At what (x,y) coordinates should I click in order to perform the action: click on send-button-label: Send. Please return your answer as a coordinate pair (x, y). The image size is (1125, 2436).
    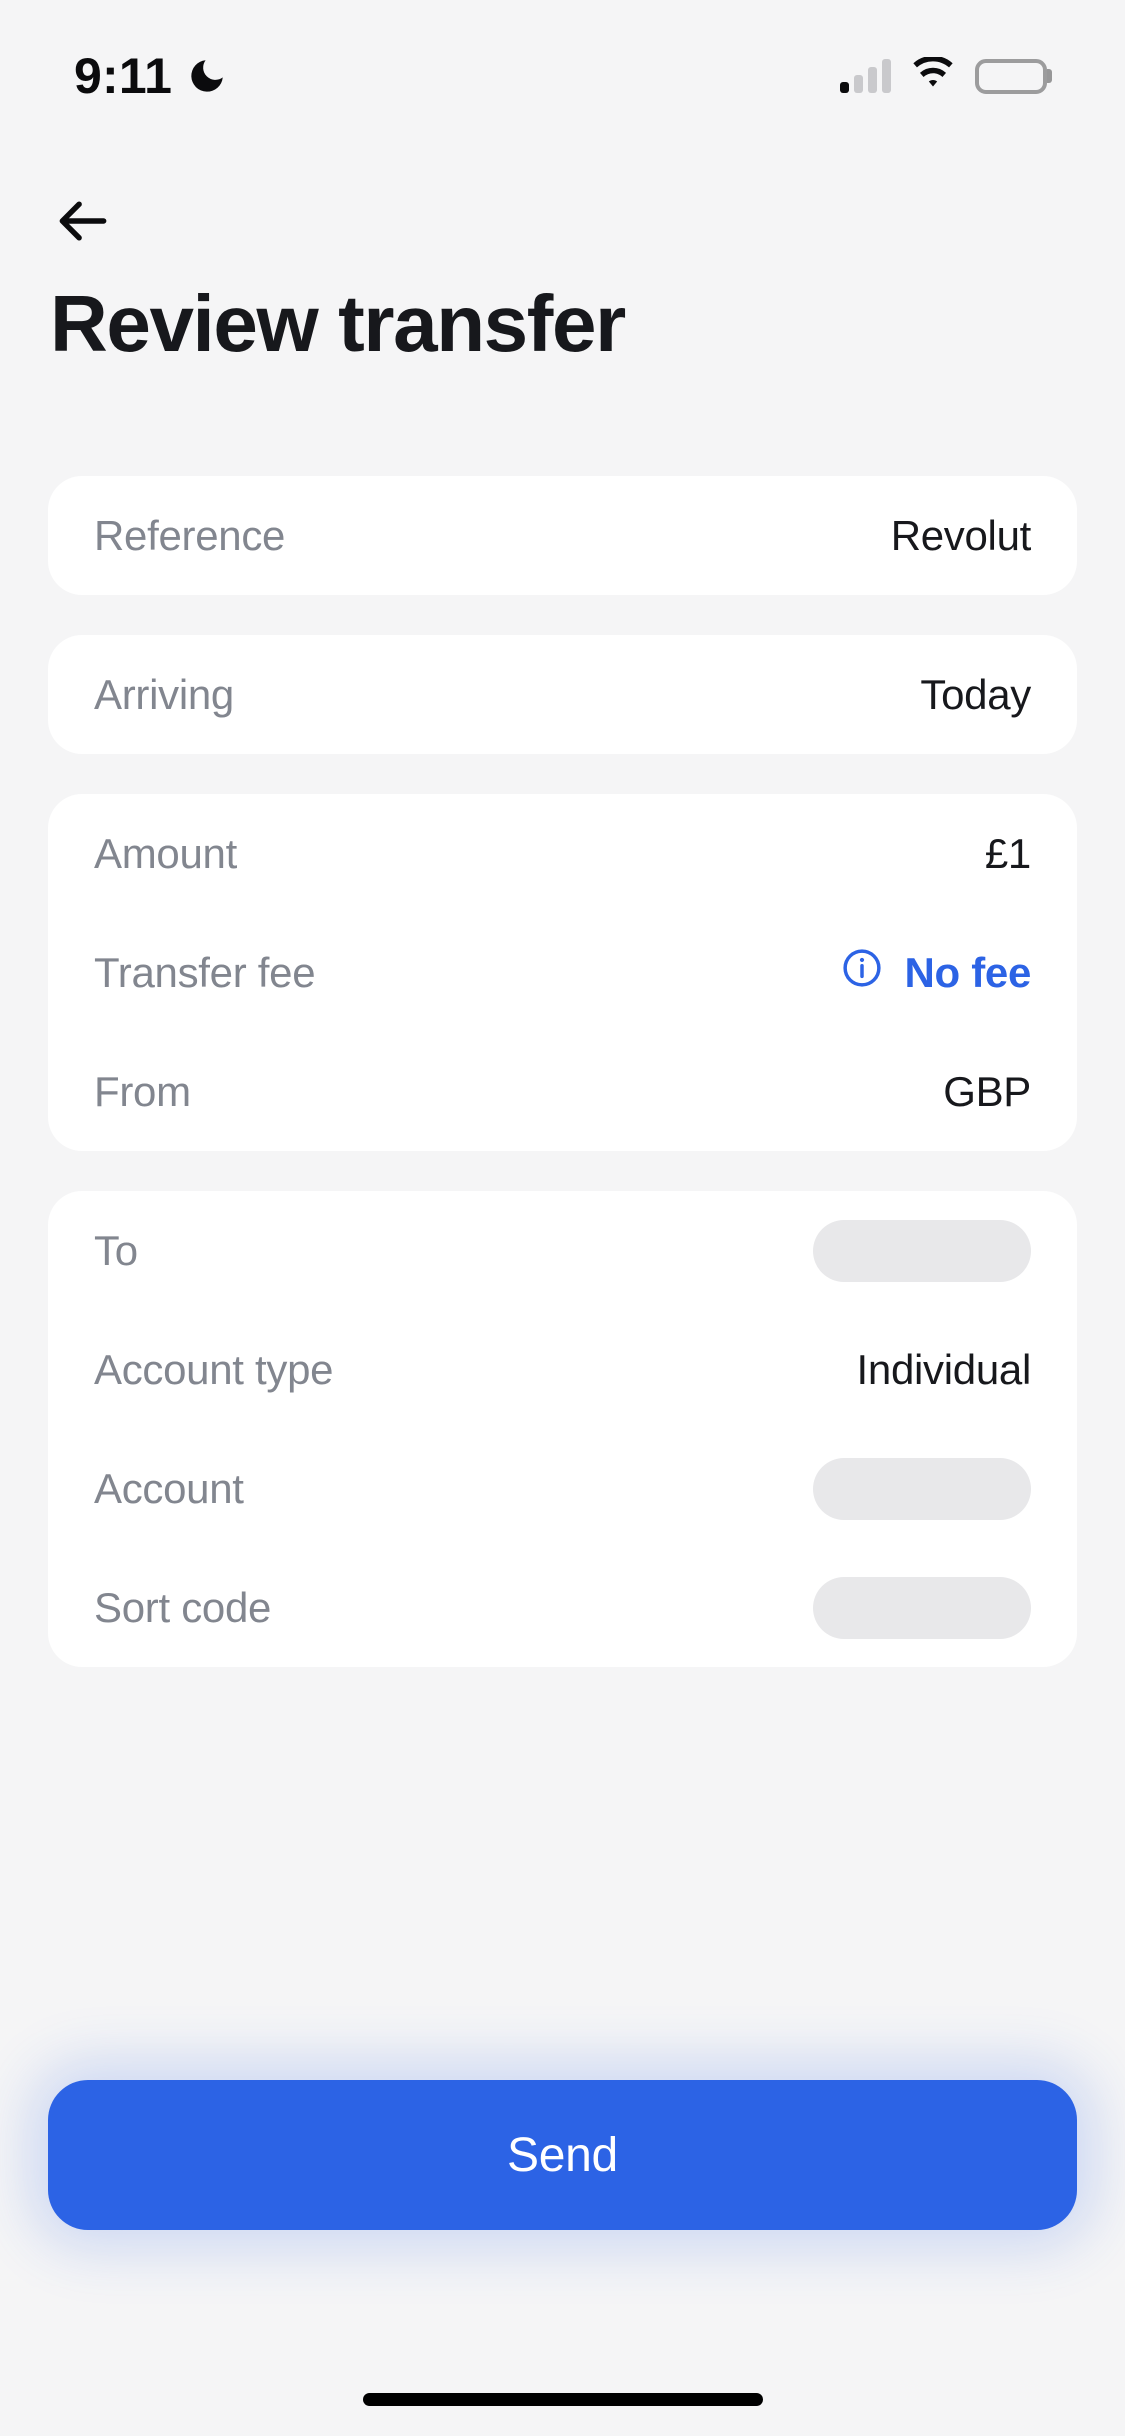
    Looking at the image, I should click on (562, 2155).